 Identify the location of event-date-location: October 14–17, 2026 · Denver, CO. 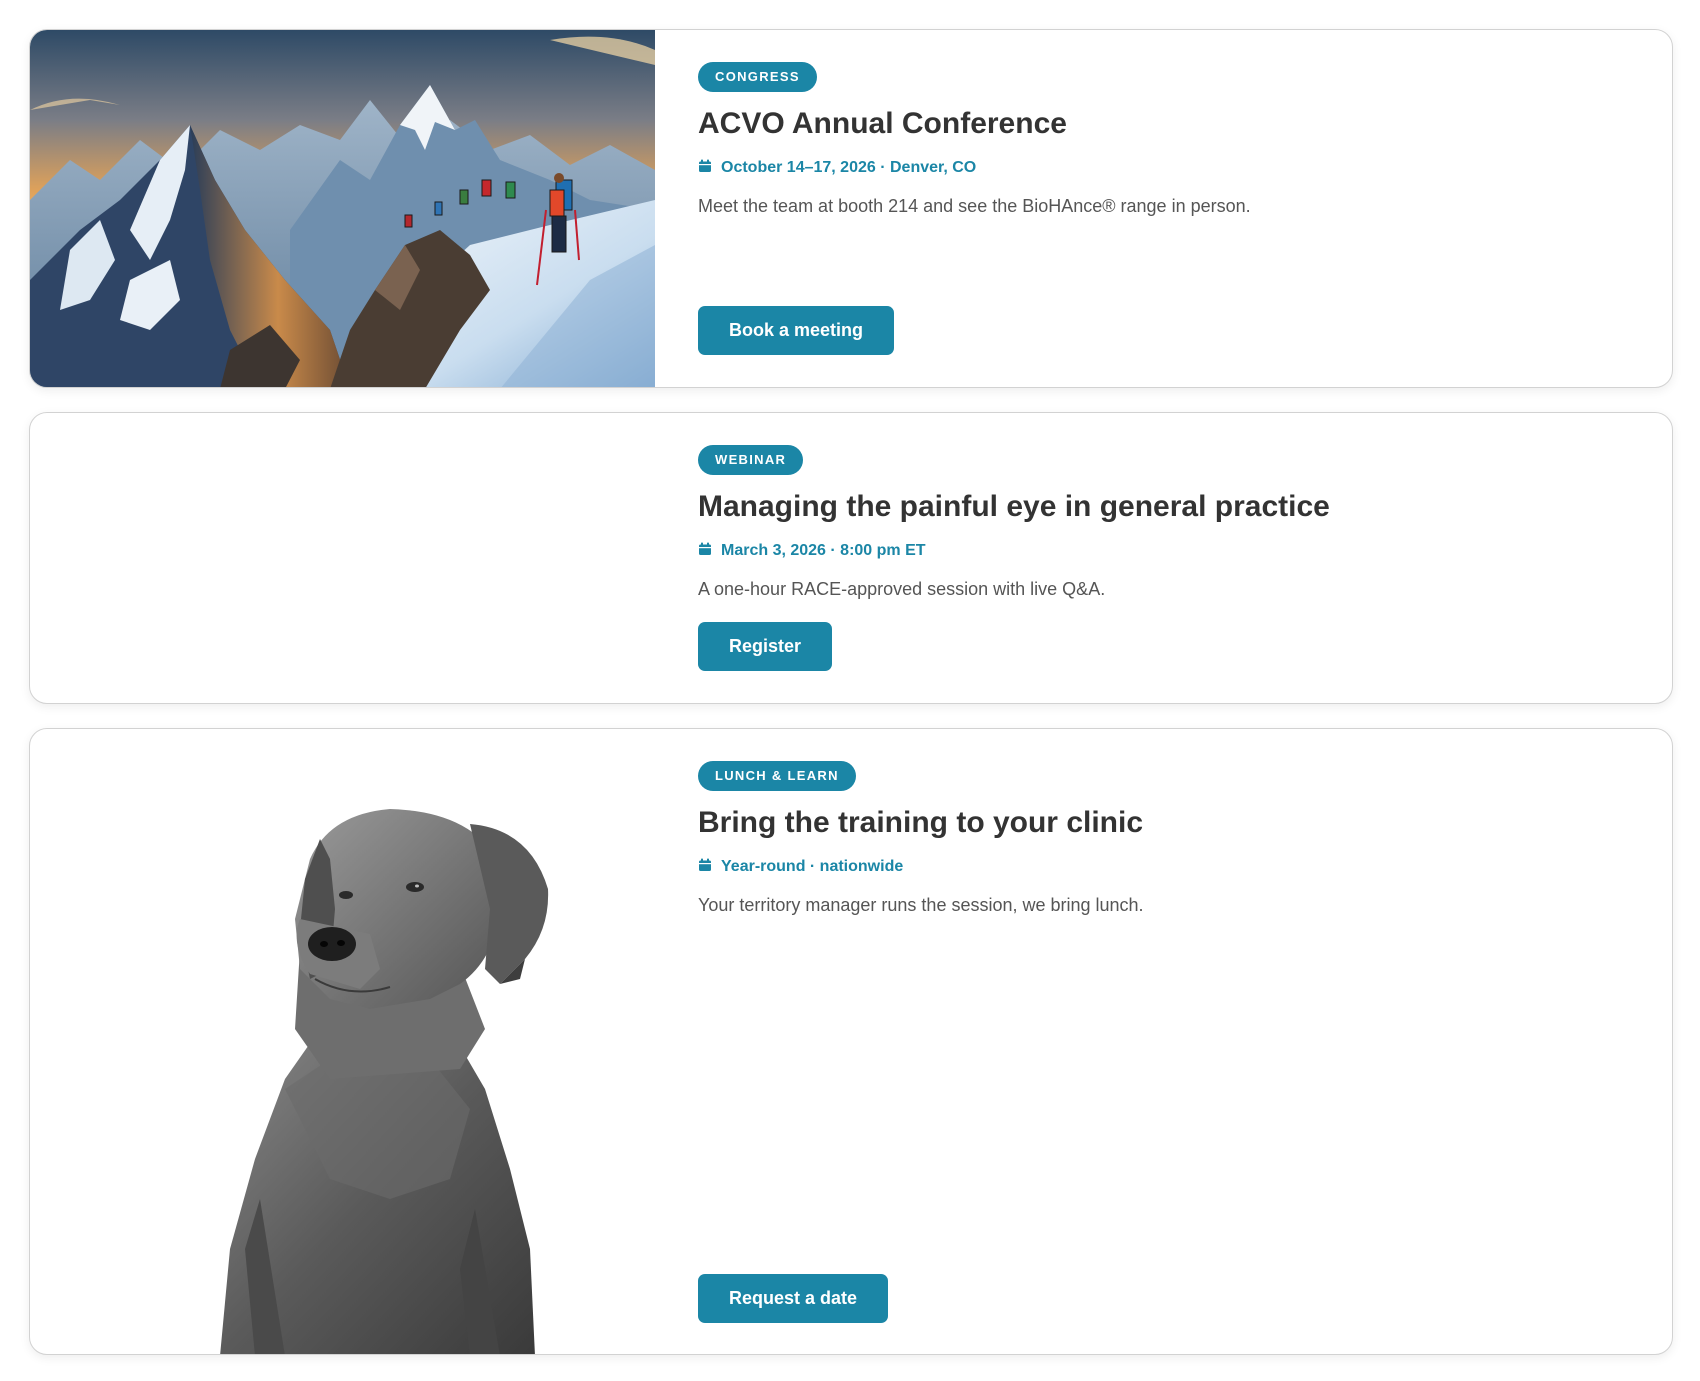
(849, 167).